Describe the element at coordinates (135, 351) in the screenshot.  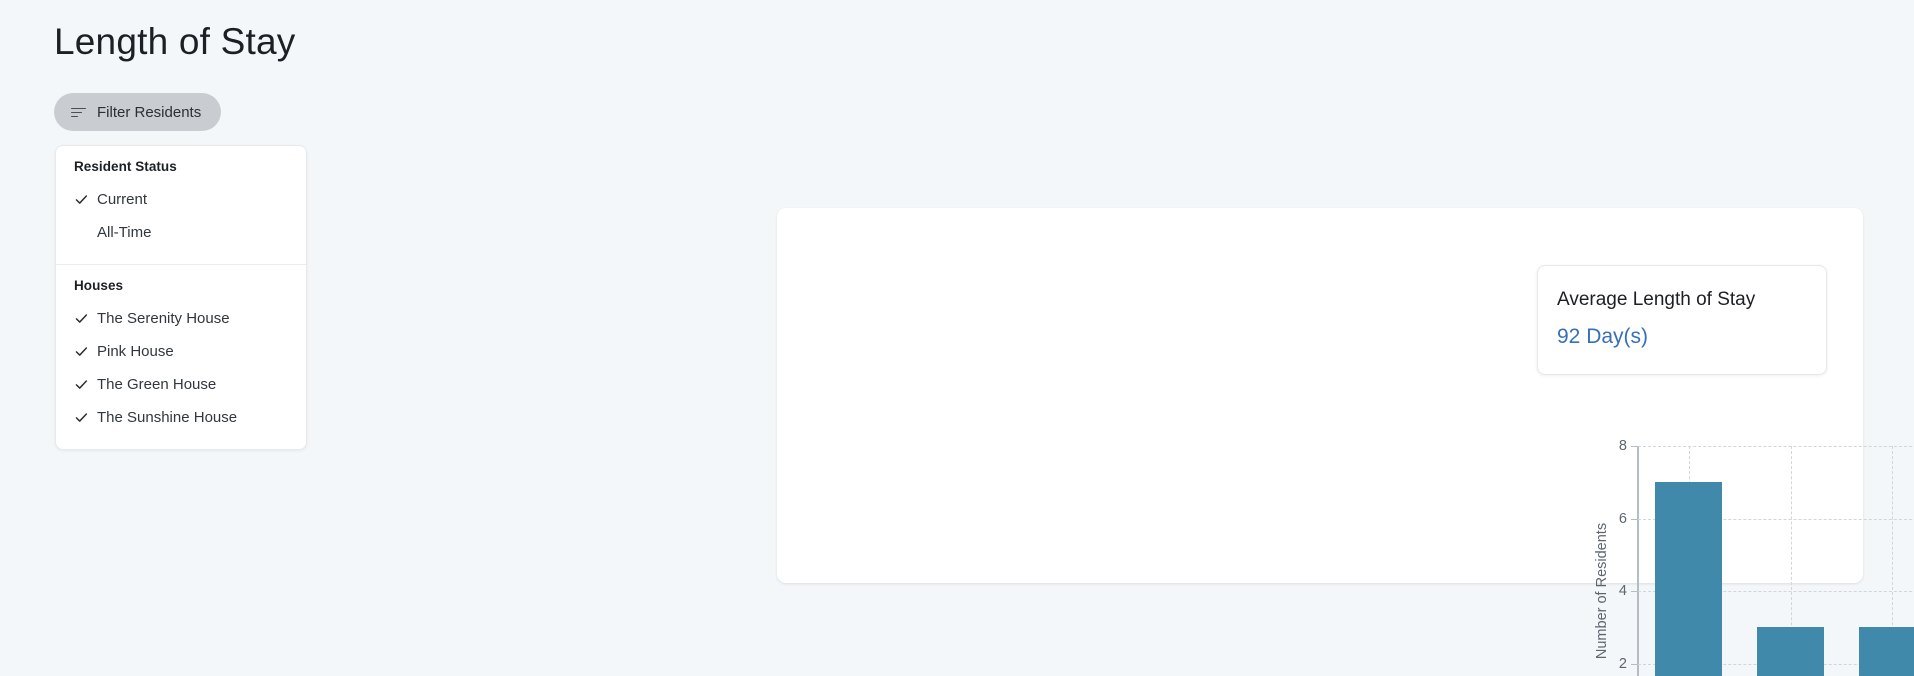
I see `filter-option-label: Pink House` at that location.